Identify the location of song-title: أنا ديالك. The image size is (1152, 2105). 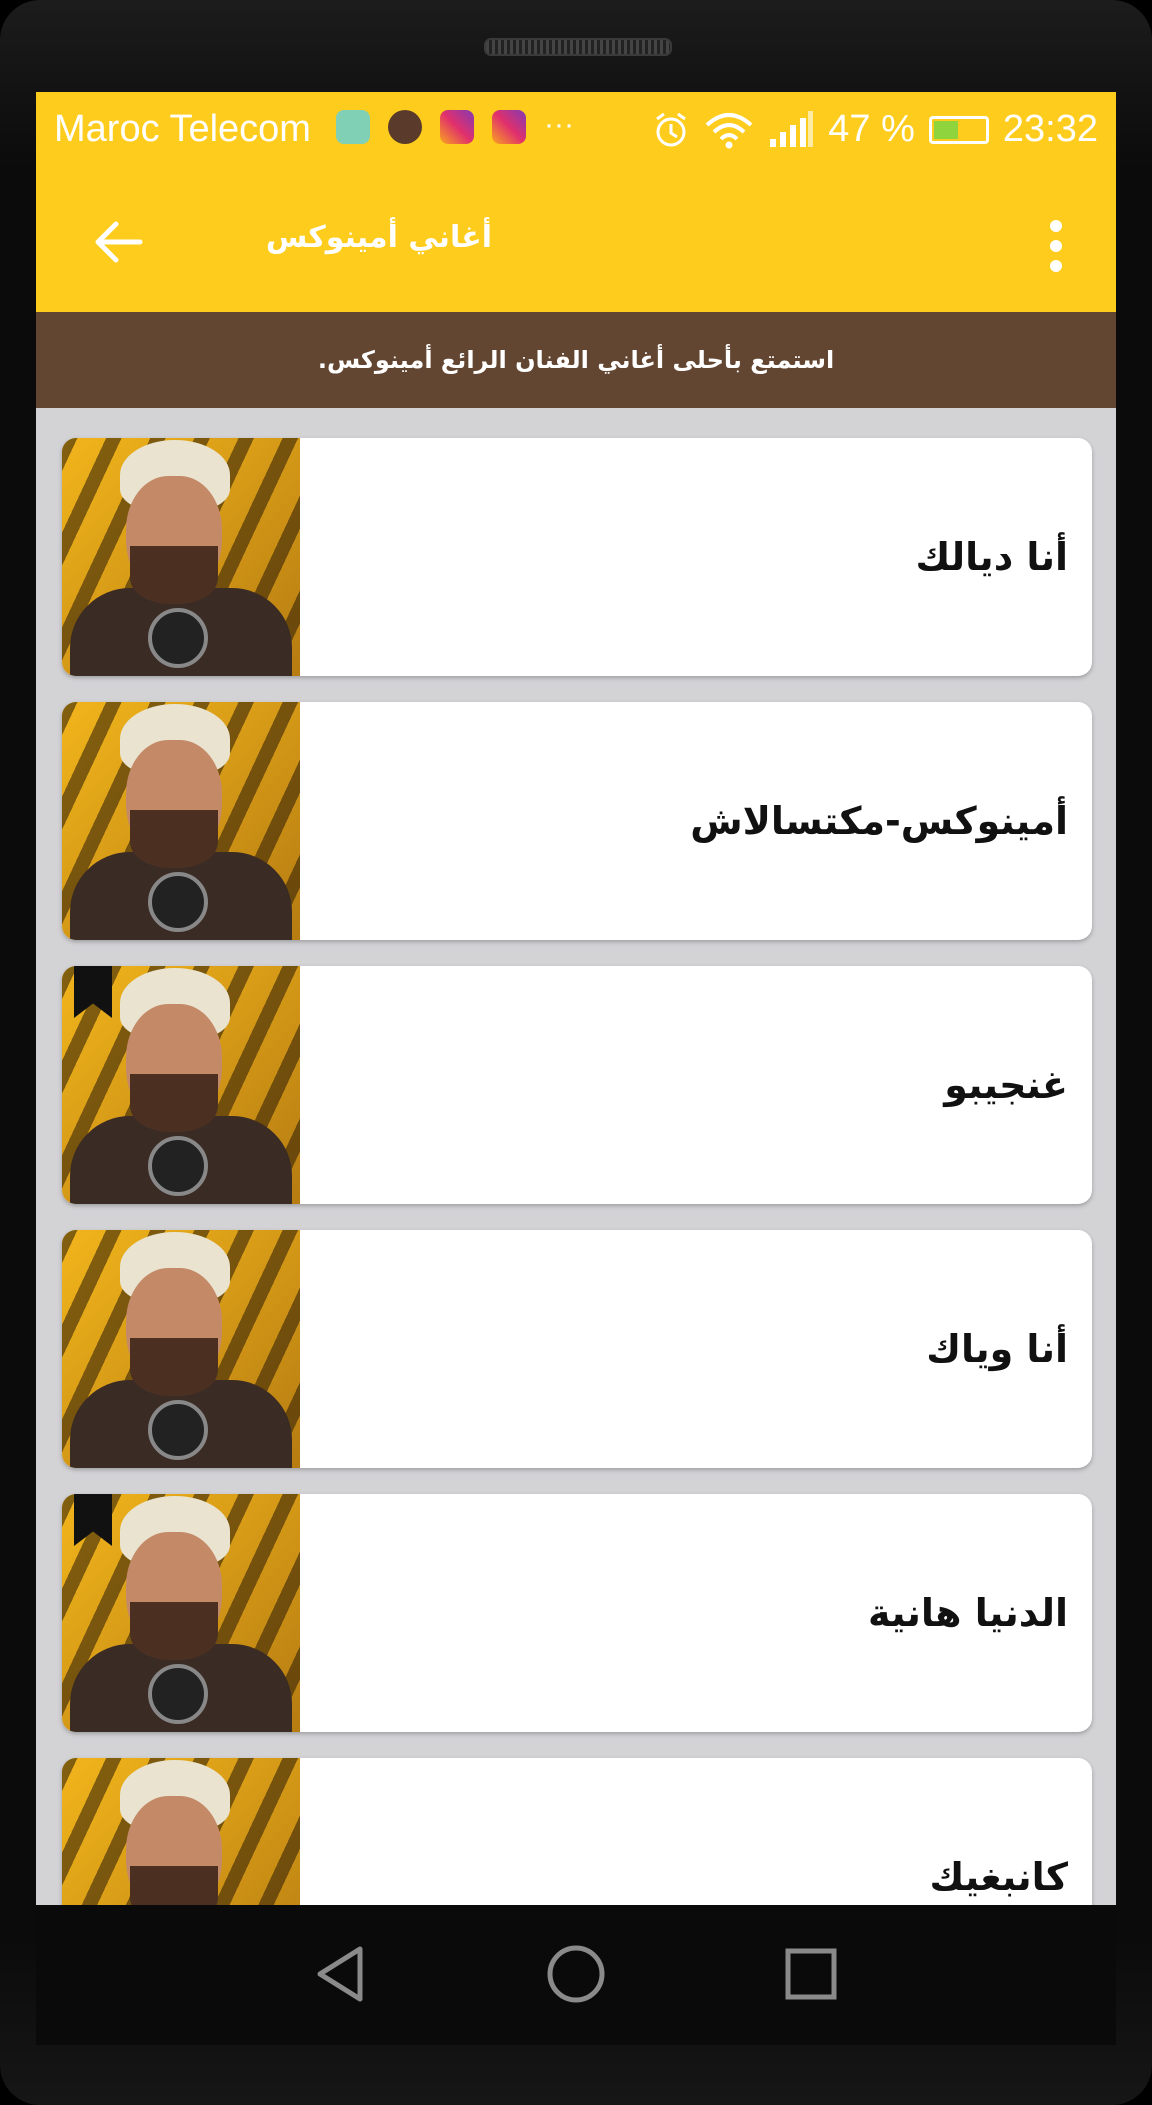
(991, 557).